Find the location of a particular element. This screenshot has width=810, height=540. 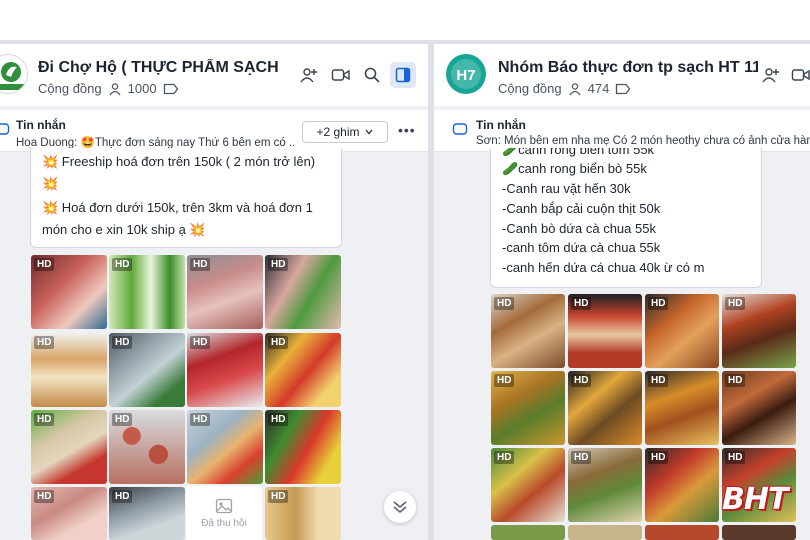

group-avatar is located at coordinates (14, 74).